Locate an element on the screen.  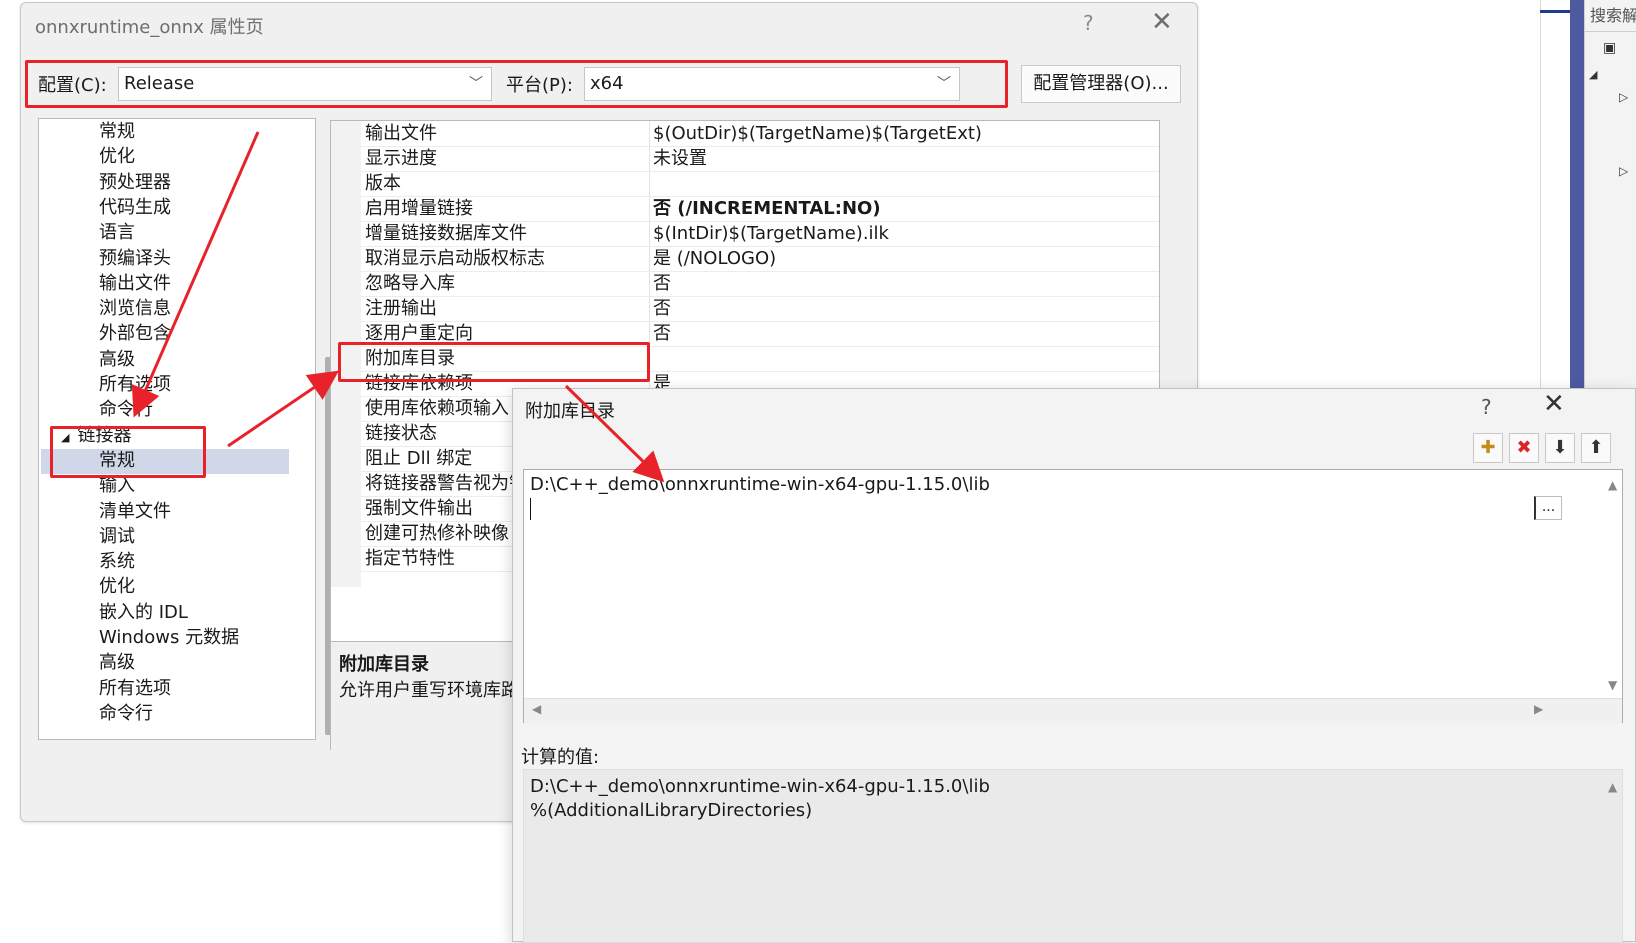
arrow-to-dialog-input is located at coordinates (614, 433).